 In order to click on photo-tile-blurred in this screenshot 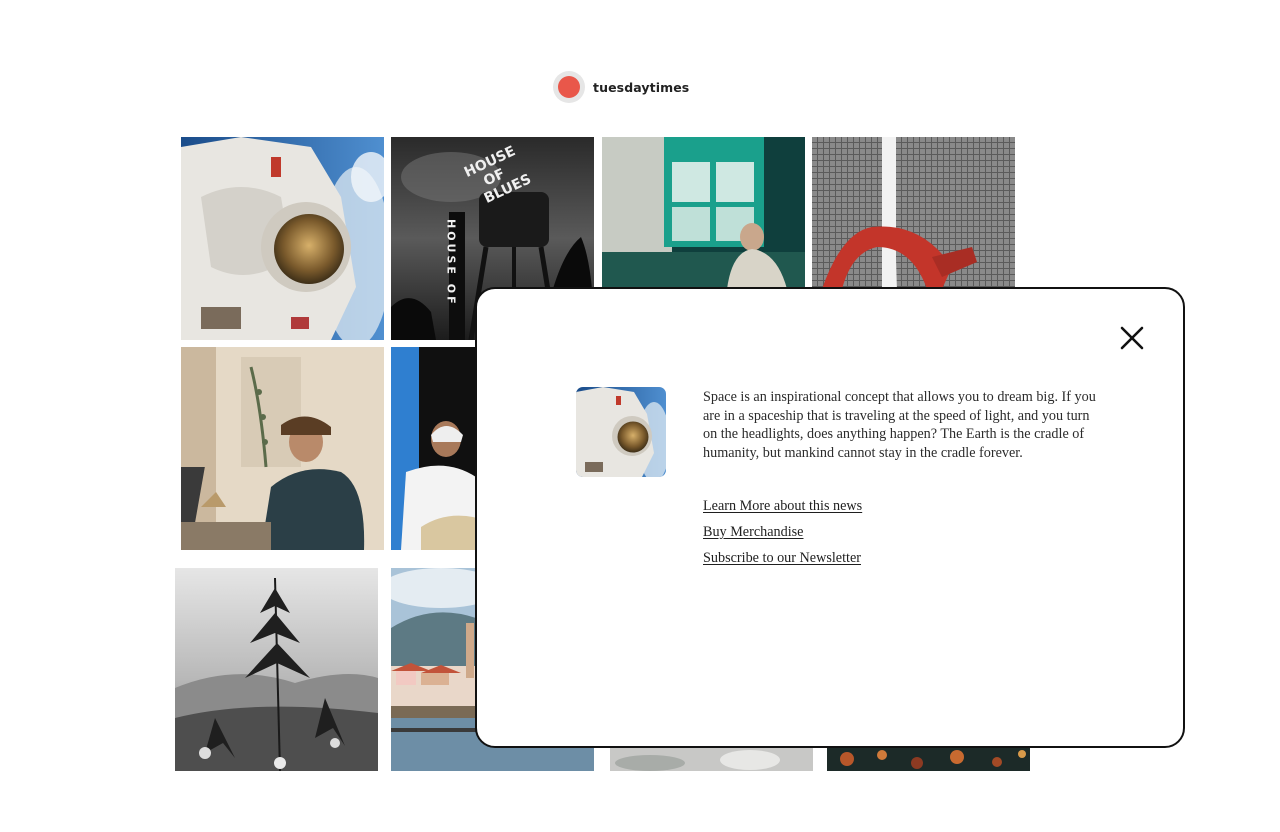, I will do `click(711, 758)`.